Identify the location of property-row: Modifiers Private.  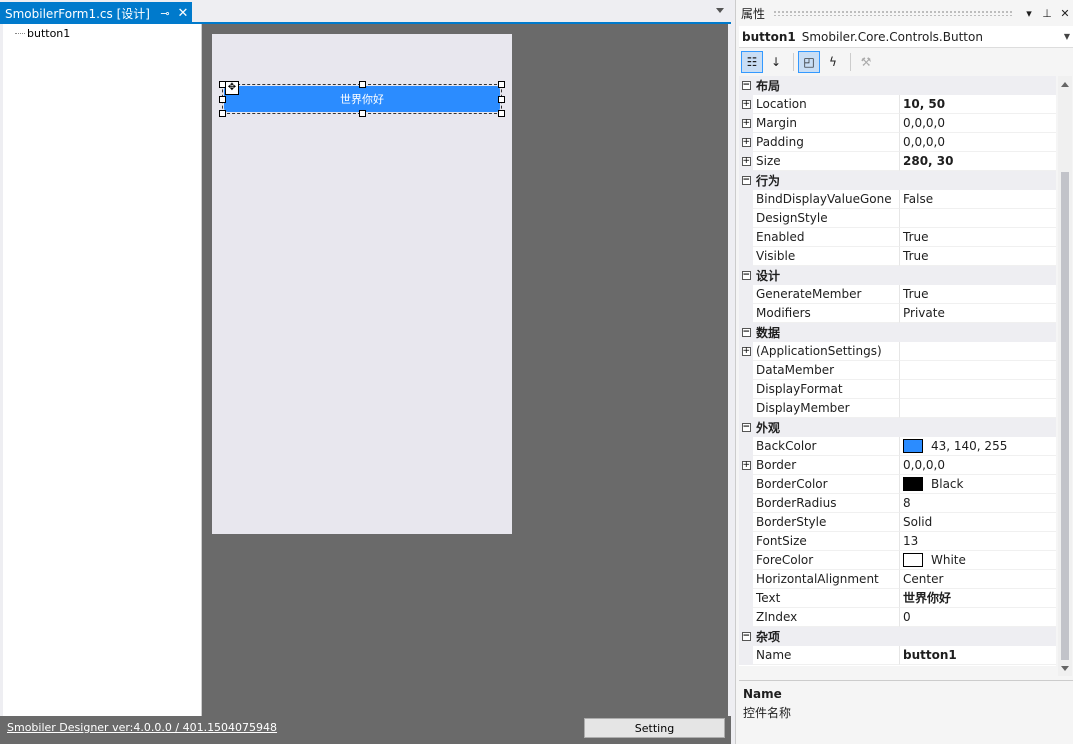
(897, 313).